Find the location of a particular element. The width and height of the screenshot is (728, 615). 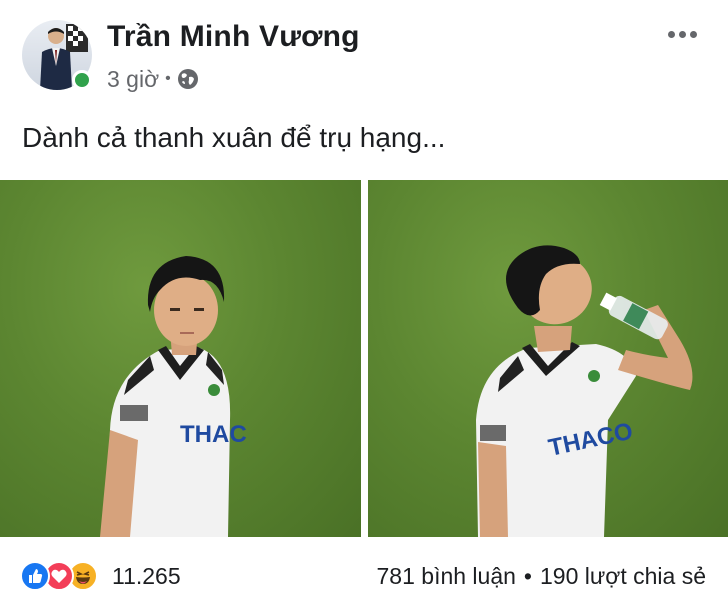

globe-icon is located at coordinates (188, 79).